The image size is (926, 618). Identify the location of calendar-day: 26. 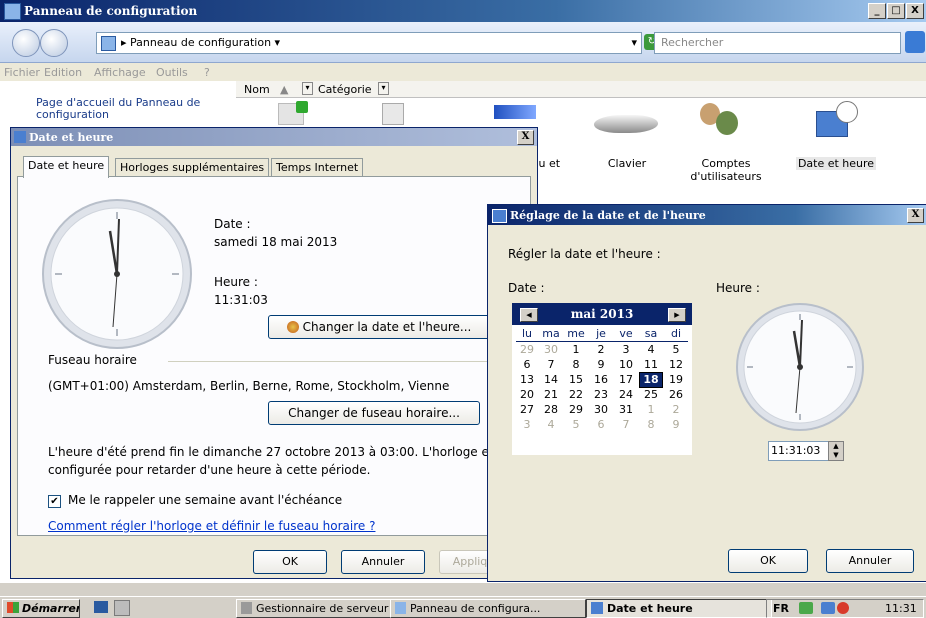
(676, 395).